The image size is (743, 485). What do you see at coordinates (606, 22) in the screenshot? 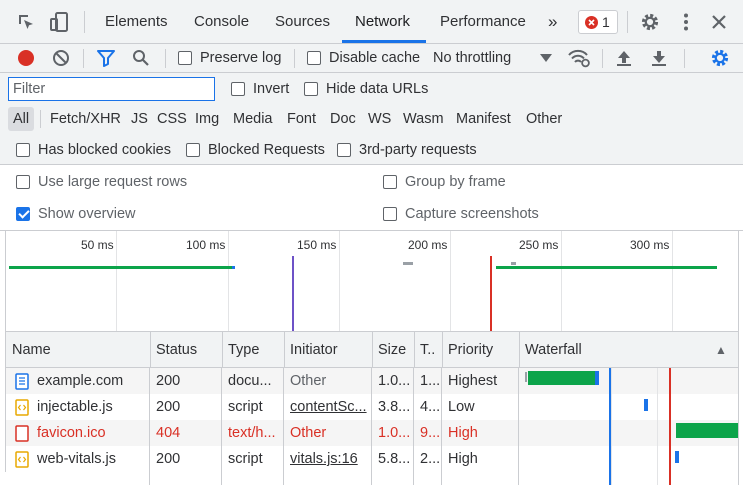
I see `error-count: 1` at bounding box center [606, 22].